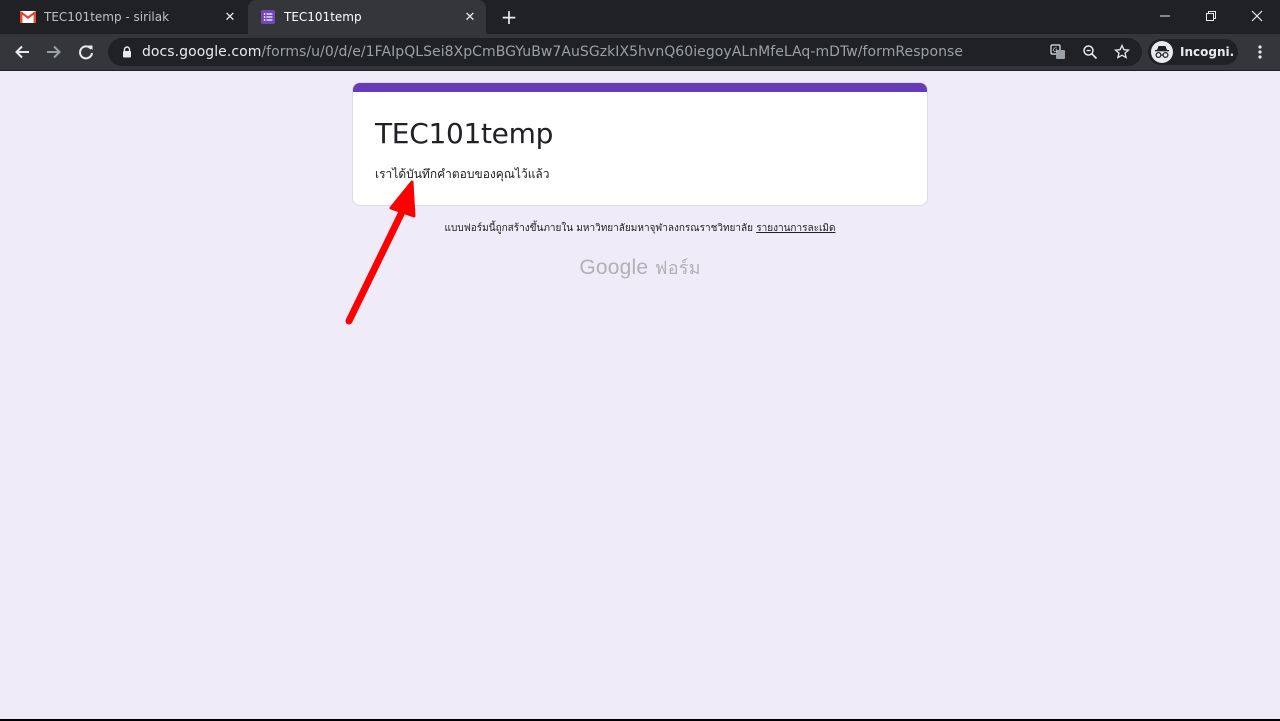 This screenshot has width=1280, height=721. Describe the element at coordinates (640, 87) in the screenshot. I see `form-accent-bar` at that location.